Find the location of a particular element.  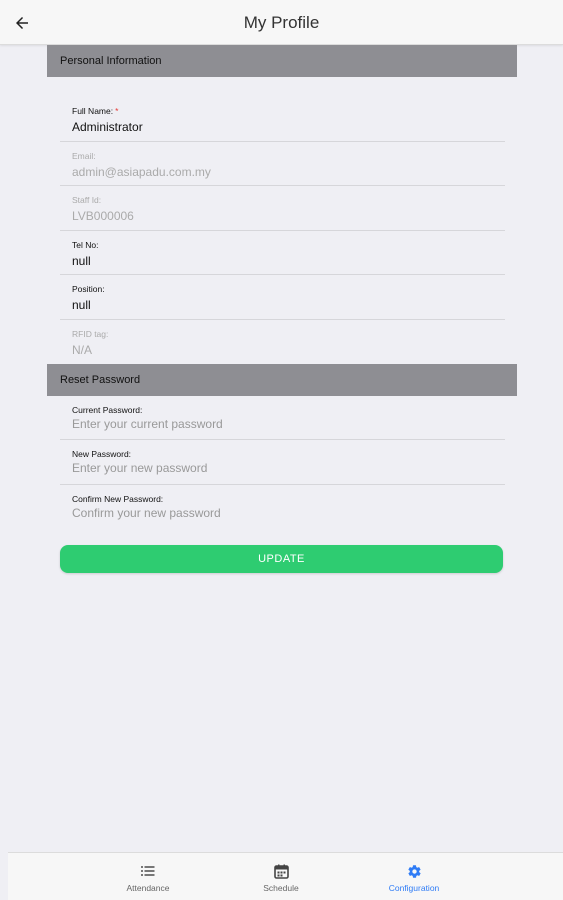

bottom-tab-bar: Attendance Schedule Configuration is located at coordinates (285, 876).